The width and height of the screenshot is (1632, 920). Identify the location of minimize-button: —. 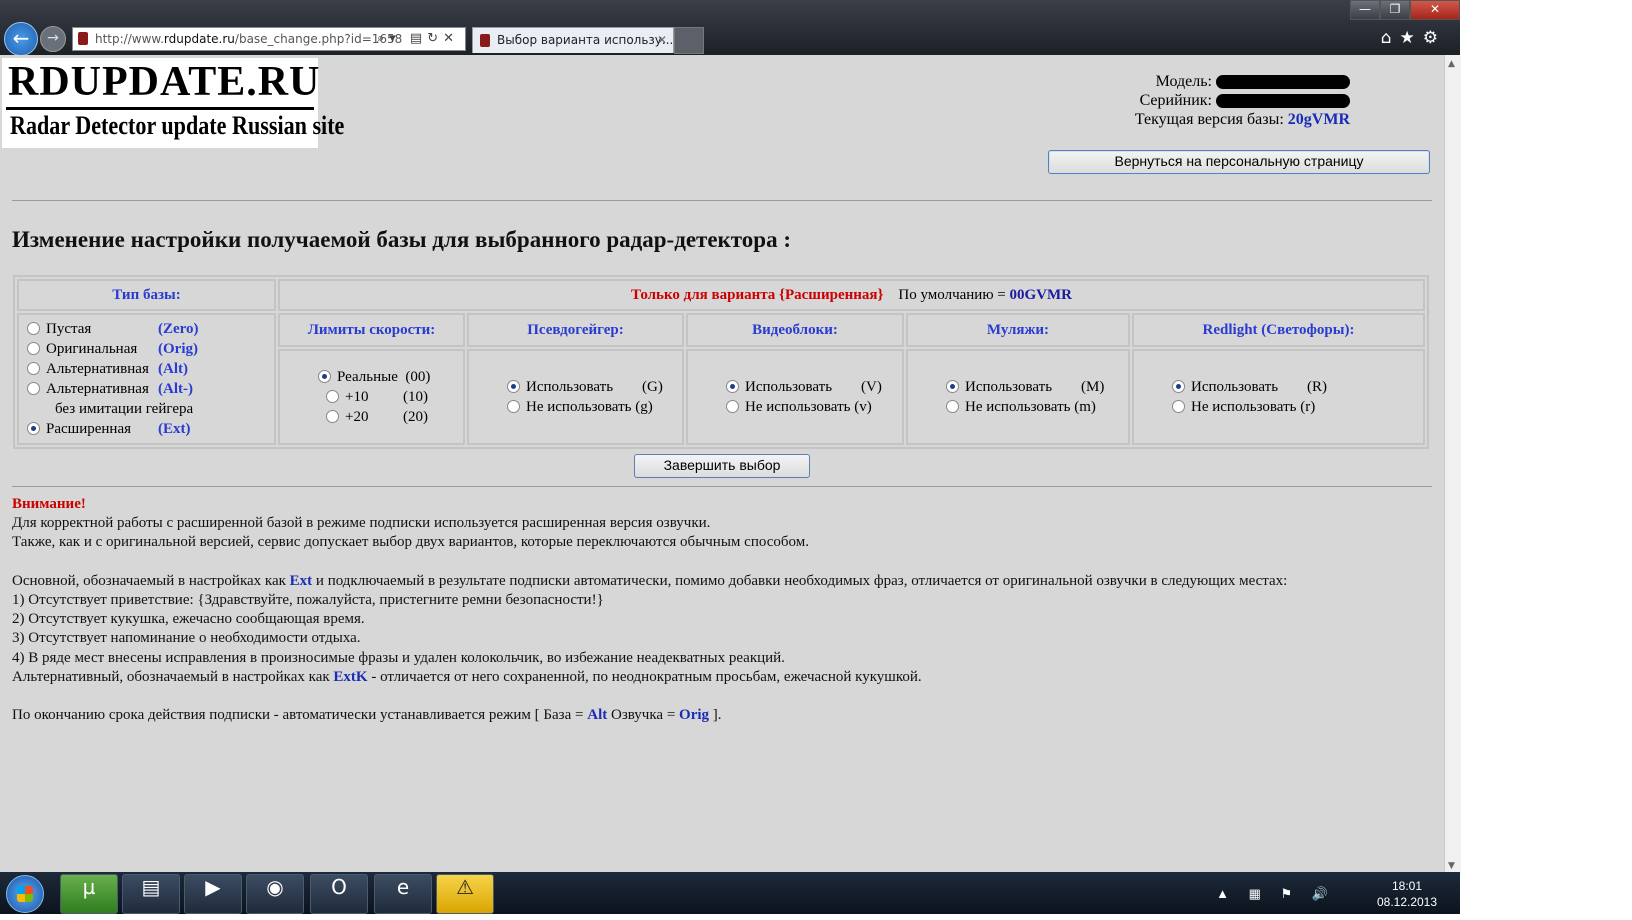
(1365, 10).